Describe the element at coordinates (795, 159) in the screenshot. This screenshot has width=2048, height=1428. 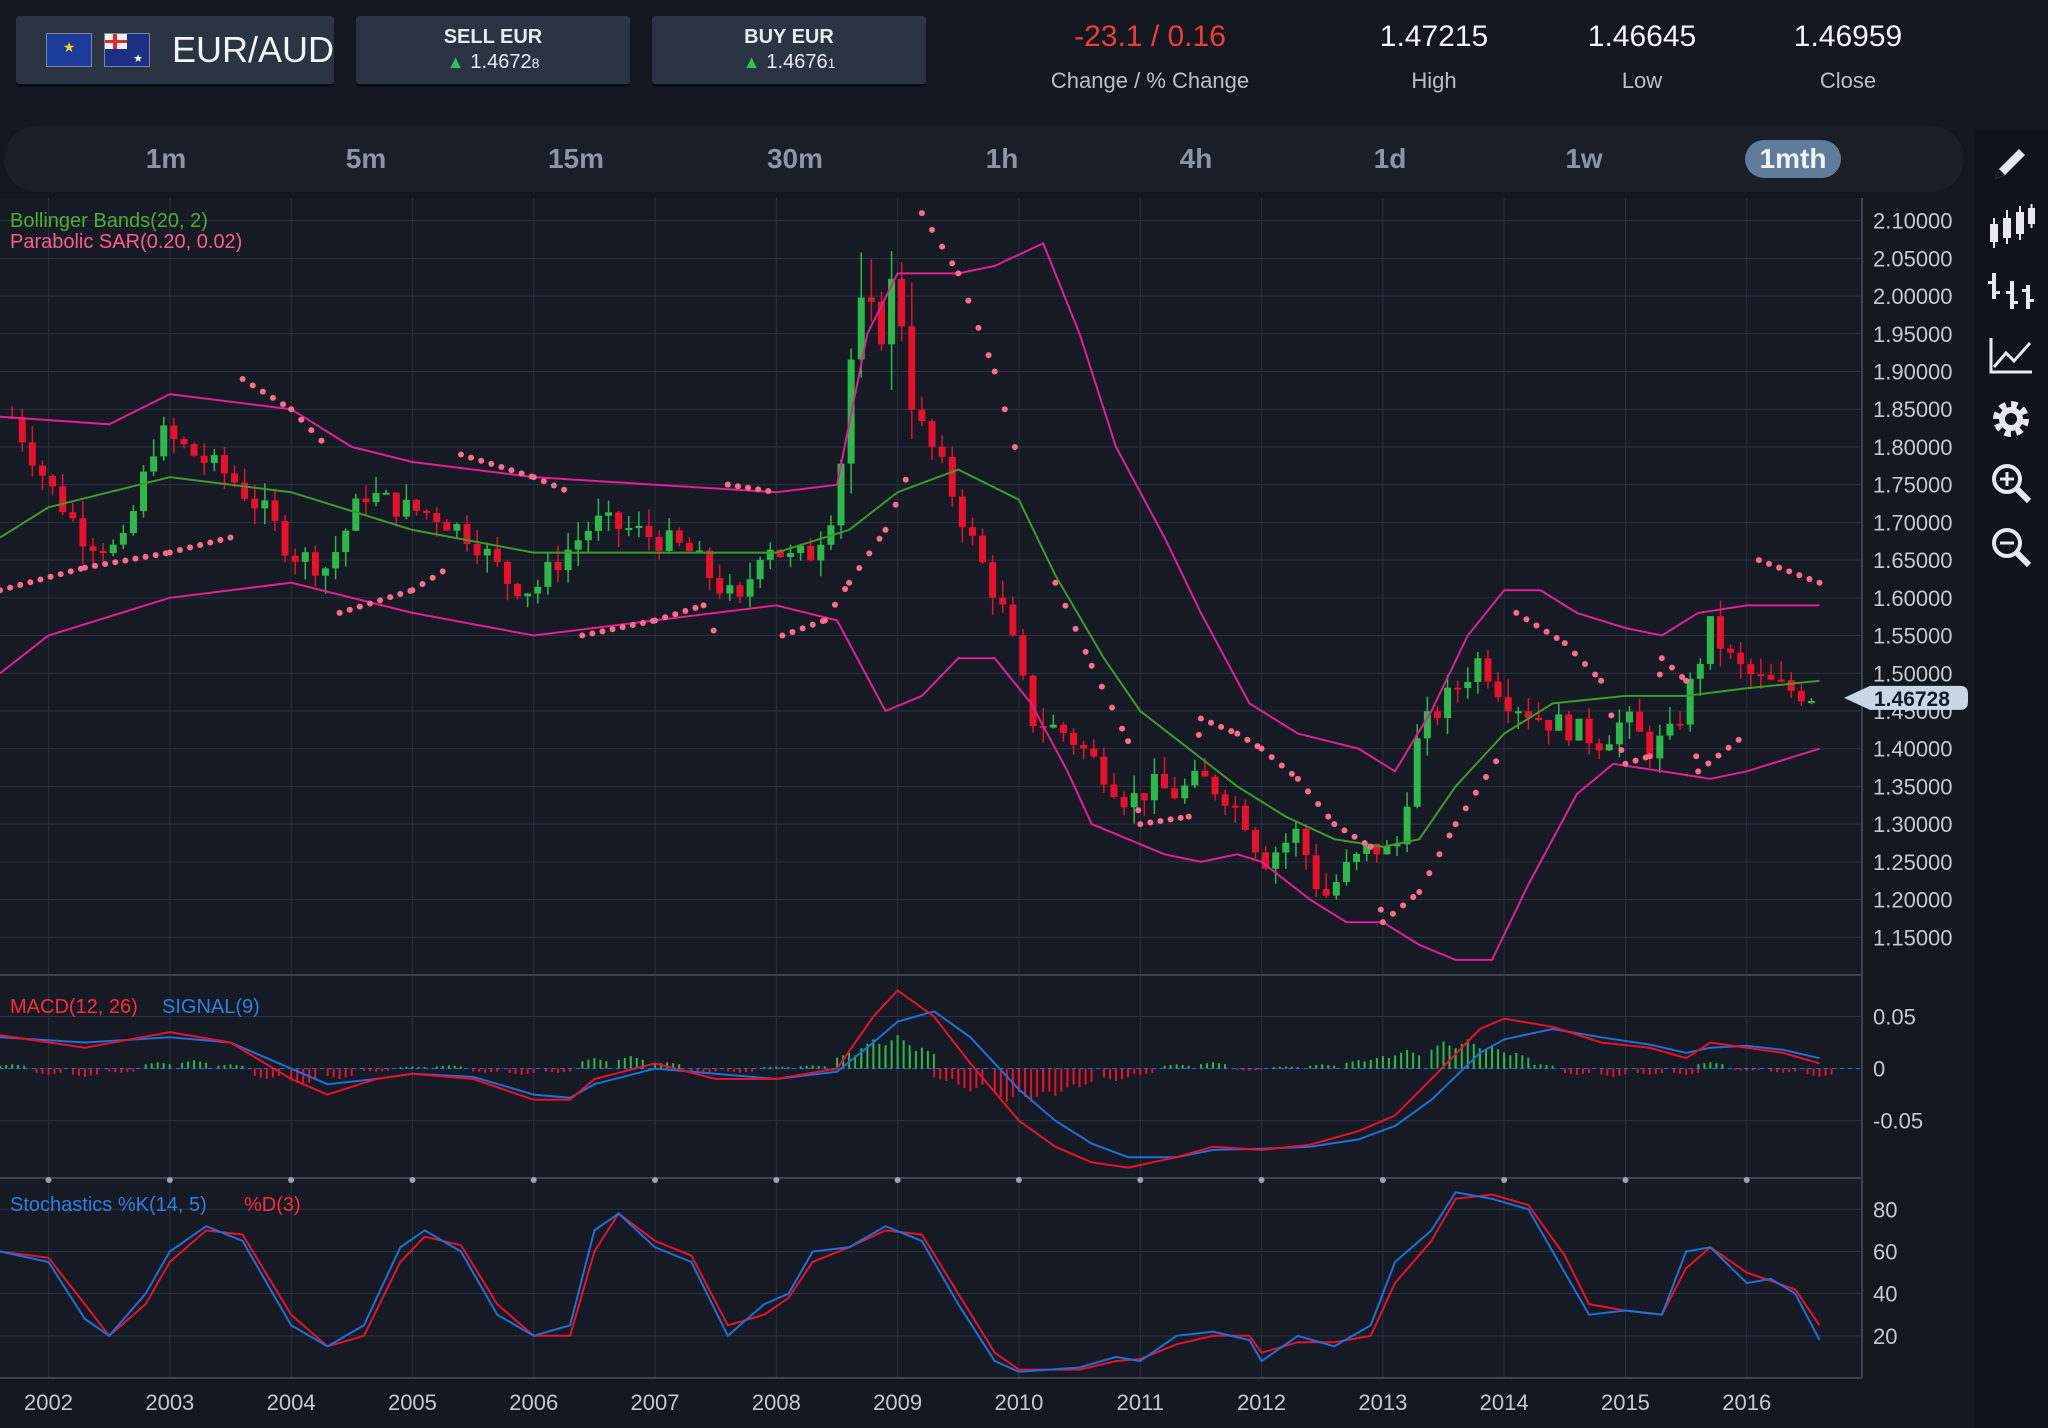
I see `tab-30m: 30m` at that location.